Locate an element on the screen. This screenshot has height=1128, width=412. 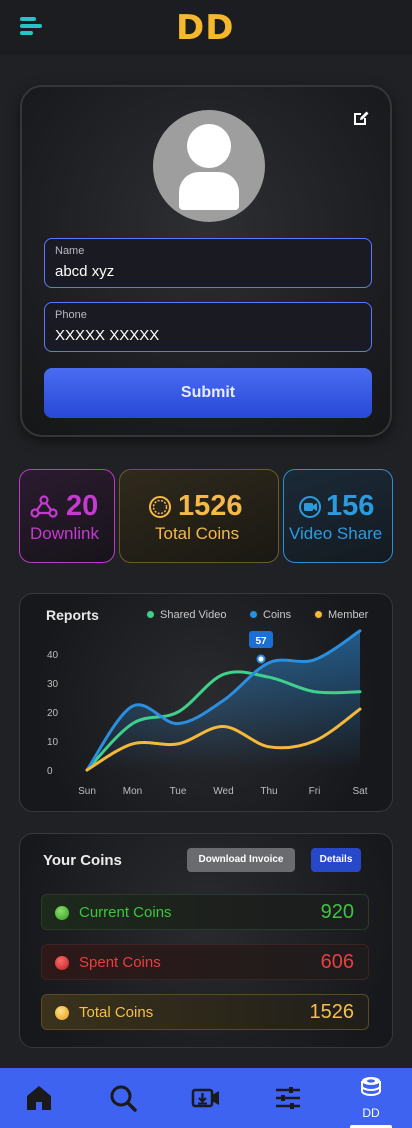
total-coins-row: Total Coins 1526 is located at coordinates (205, 1012).